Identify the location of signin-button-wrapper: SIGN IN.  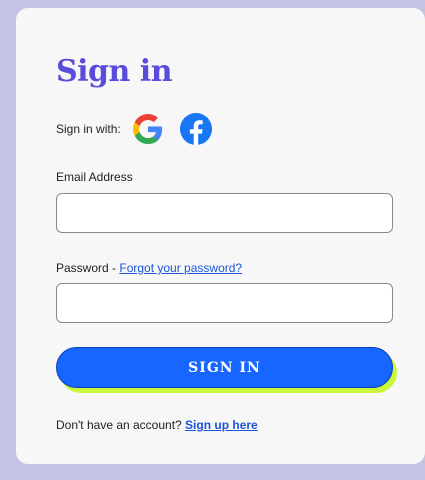
(226, 370).